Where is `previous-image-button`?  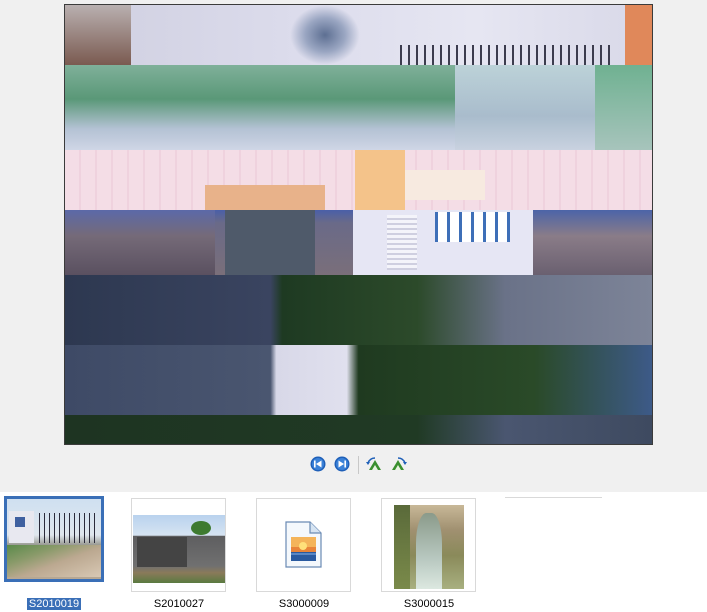
previous-image-button is located at coordinates (318, 464).